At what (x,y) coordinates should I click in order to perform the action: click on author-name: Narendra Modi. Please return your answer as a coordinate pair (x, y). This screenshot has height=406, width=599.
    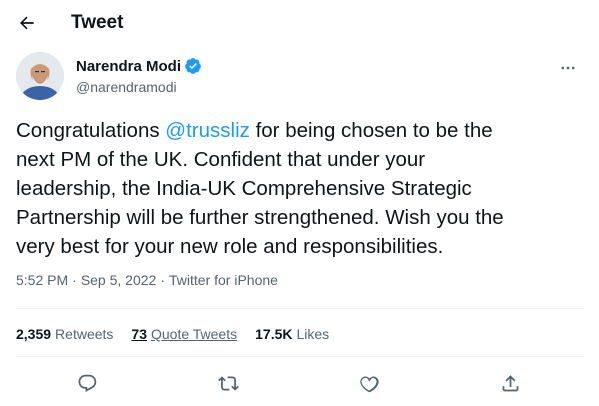
    Looking at the image, I should click on (128, 66).